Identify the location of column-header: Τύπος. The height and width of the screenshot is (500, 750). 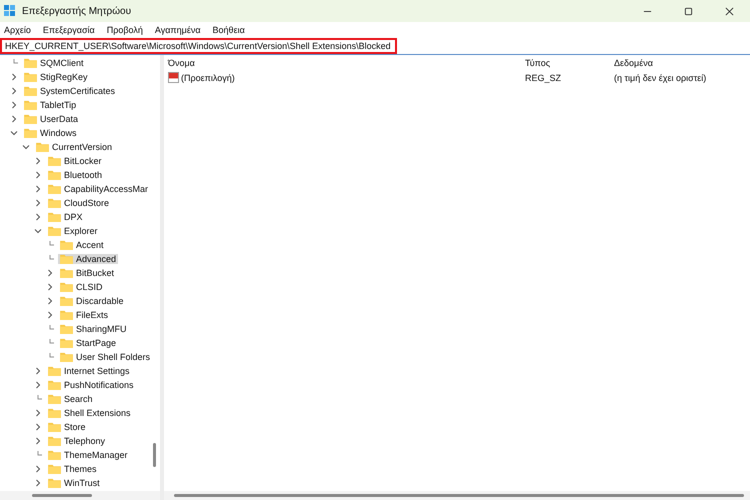
(569, 63).